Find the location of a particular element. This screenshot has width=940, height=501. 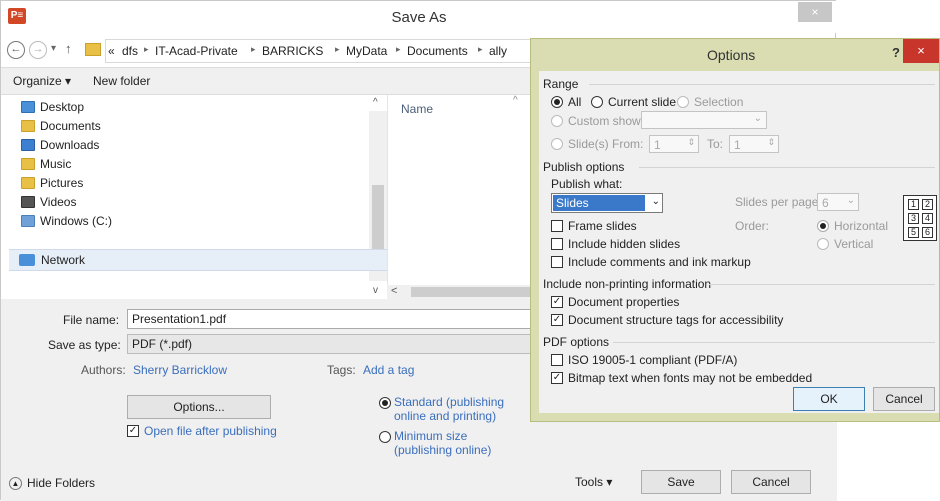

help-button: ? is located at coordinates (896, 52).